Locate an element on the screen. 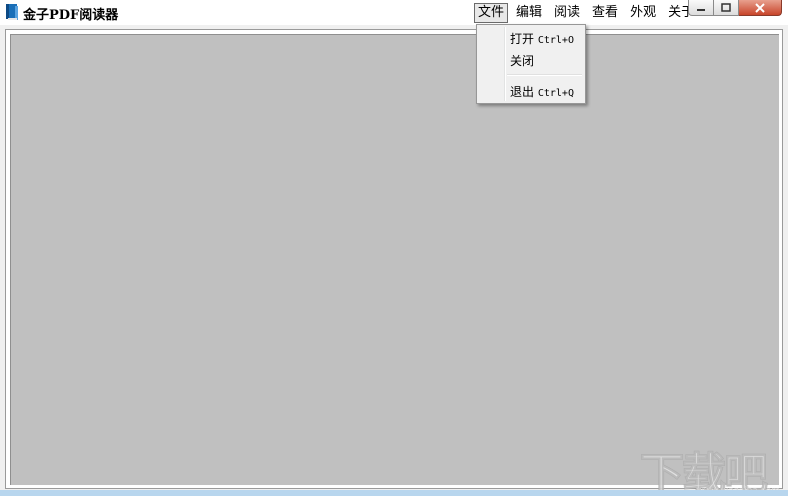 The height and width of the screenshot is (502, 788). title-bar: 金子PDF阅读器 文件 编辑 阅读 查看 外观 关于 is located at coordinates (394, 12).